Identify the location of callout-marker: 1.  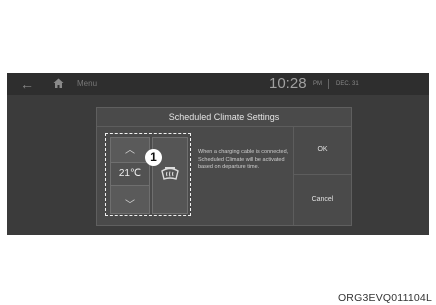
(153, 157).